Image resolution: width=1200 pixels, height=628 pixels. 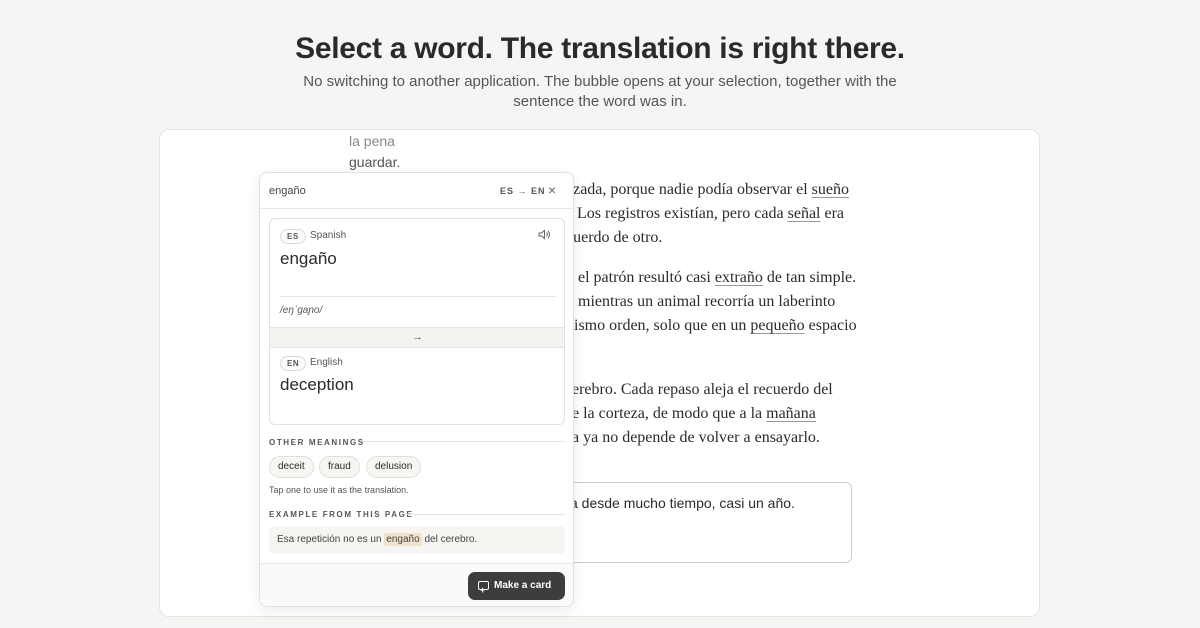 I want to click on target-language-name: English, so click(x=326, y=362).